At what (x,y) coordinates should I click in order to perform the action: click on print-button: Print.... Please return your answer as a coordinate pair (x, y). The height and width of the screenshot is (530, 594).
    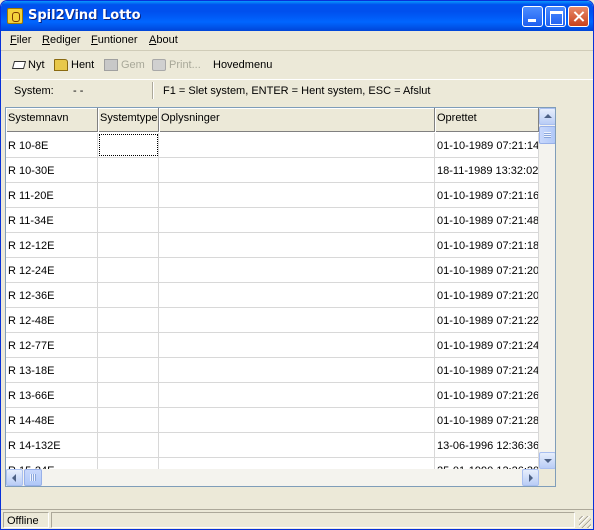
    Looking at the image, I should click on (176, 65).